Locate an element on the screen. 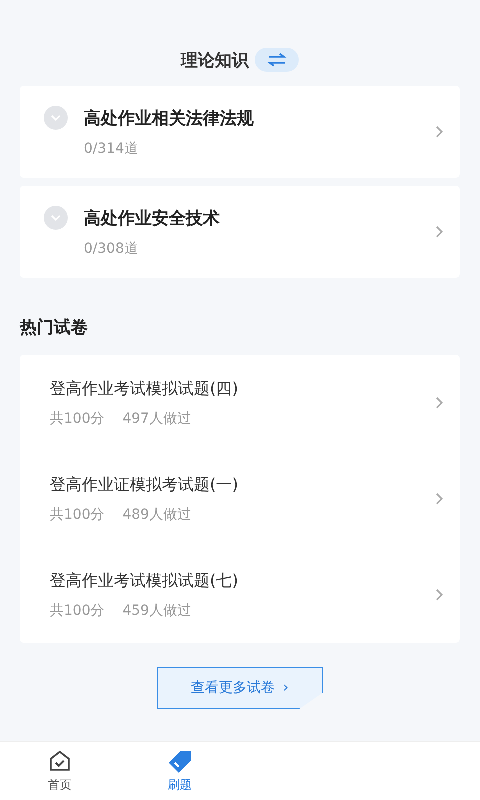  section-title: 理论知识 is located at coordinates (215, 61).